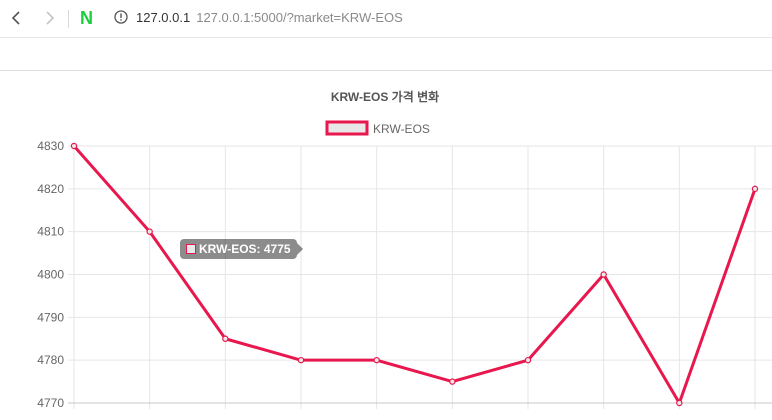 This screenshot has width=772, height=420. I want to click on y-tick-label: 4780, so click(50, 360).